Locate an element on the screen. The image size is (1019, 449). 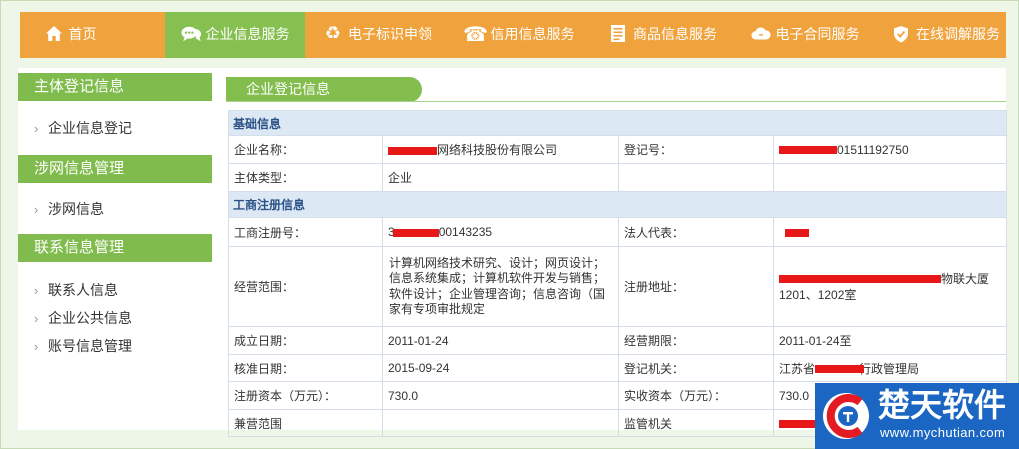
paid-capital-label: 实收资本（万元）： is located at coordinates (696, 395).